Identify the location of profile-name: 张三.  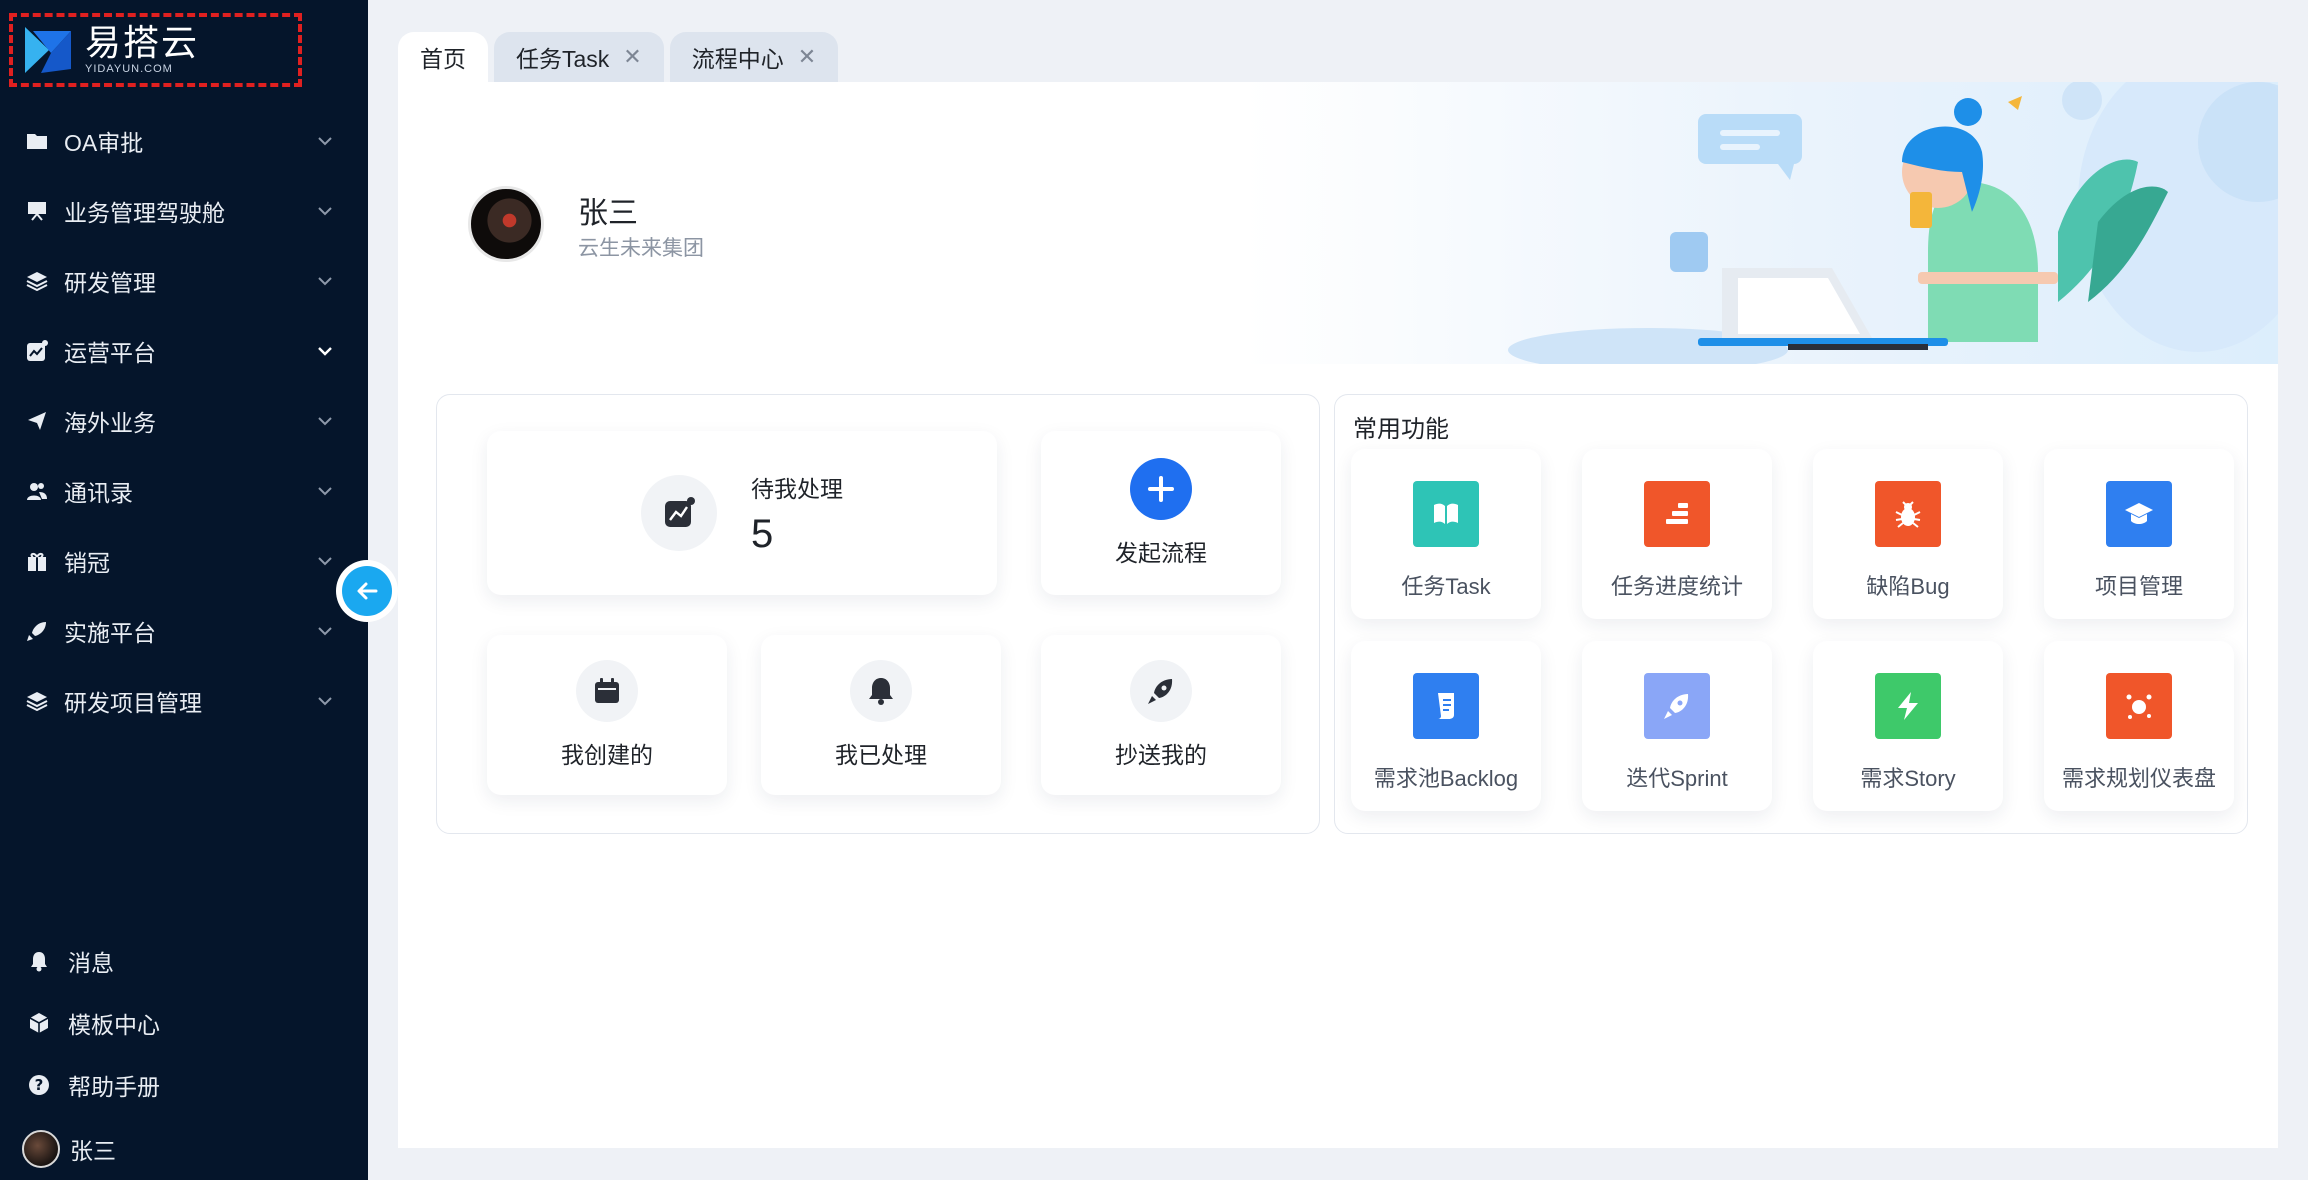
(608, 213).